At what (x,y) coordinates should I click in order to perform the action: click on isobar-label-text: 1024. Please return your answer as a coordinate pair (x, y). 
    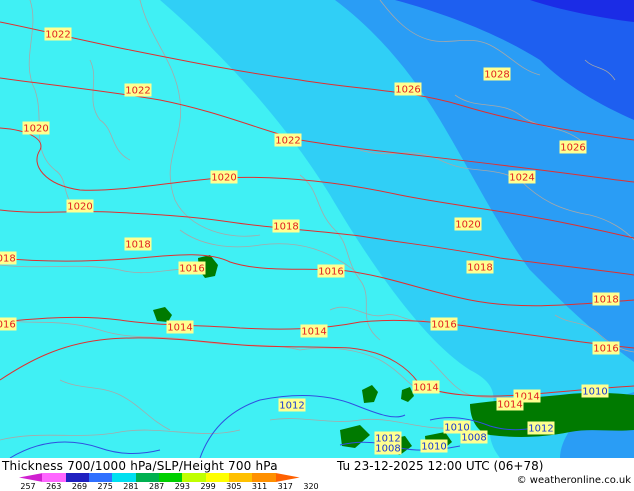
    Looking at the image, I should click on (521, 178).